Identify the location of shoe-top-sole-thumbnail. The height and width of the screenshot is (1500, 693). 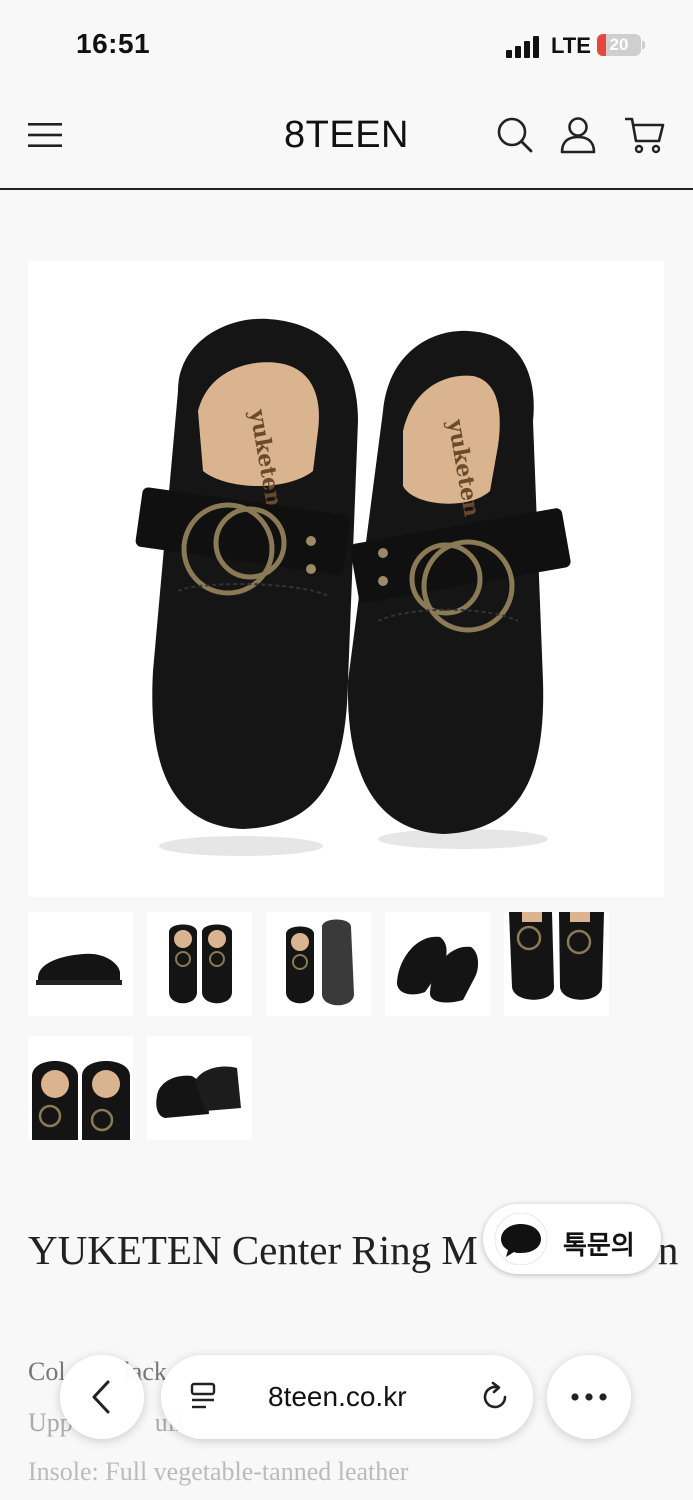
(320, 962).